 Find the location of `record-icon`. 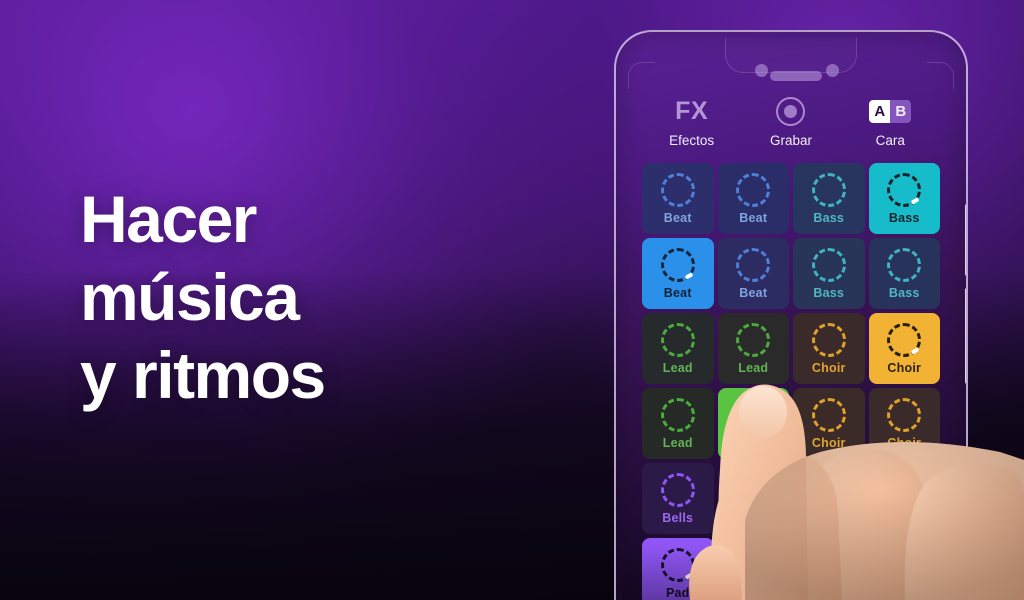

record-icon is located at coordinates (791, 111).